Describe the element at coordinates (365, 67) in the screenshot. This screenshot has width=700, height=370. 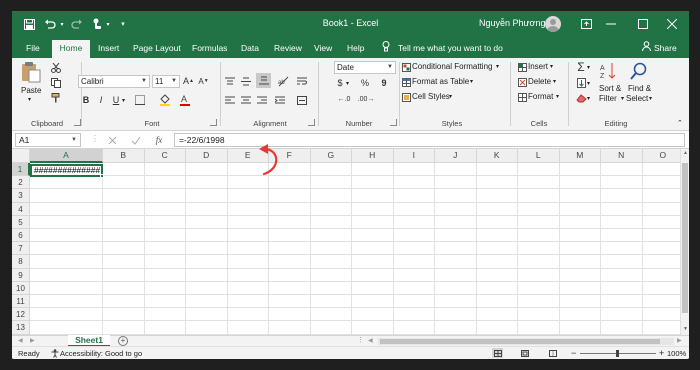
I see `number-format-select: Date ▼` at that location.